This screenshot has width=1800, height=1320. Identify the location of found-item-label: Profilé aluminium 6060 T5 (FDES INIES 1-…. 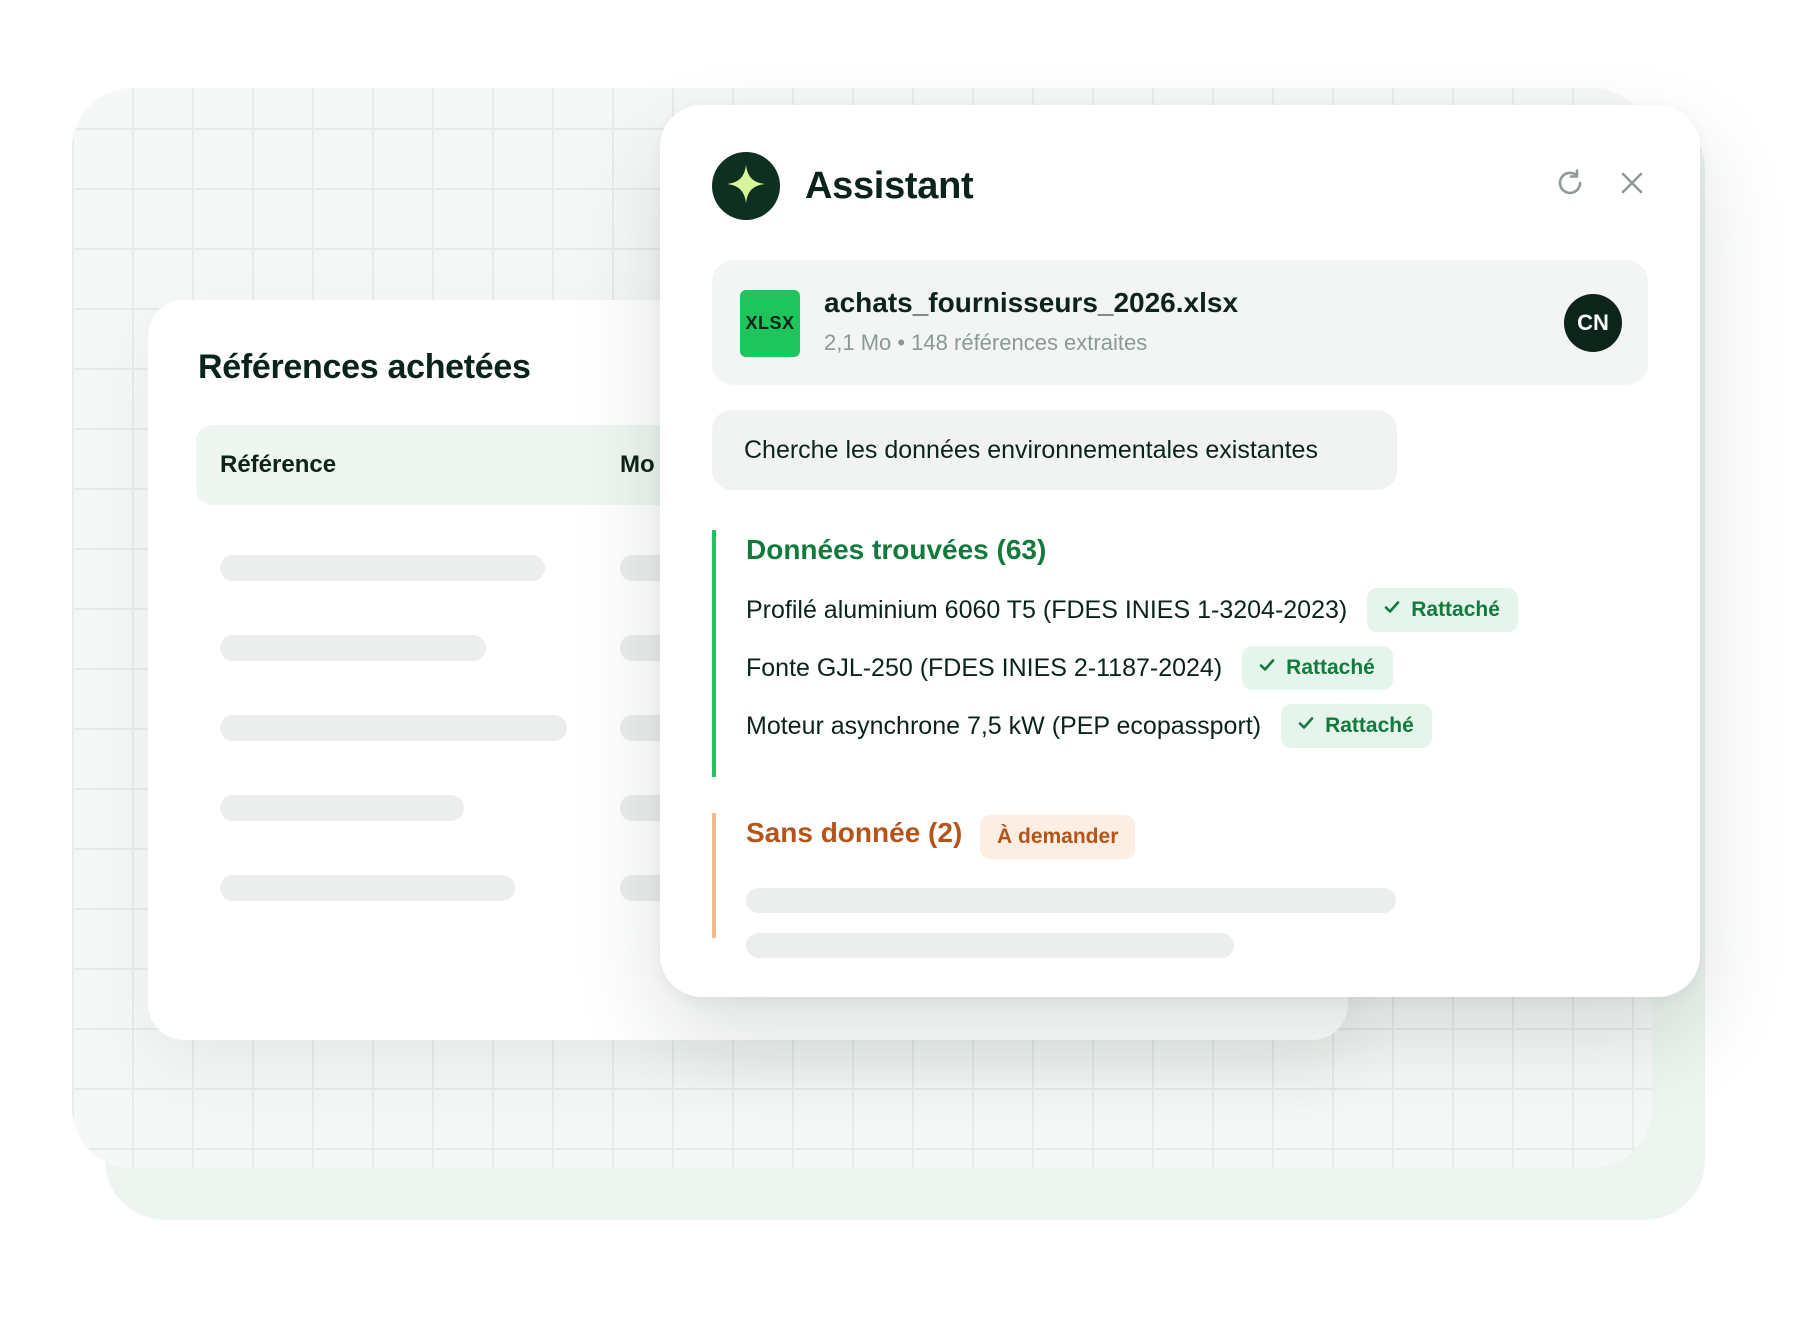
(1047, 609).